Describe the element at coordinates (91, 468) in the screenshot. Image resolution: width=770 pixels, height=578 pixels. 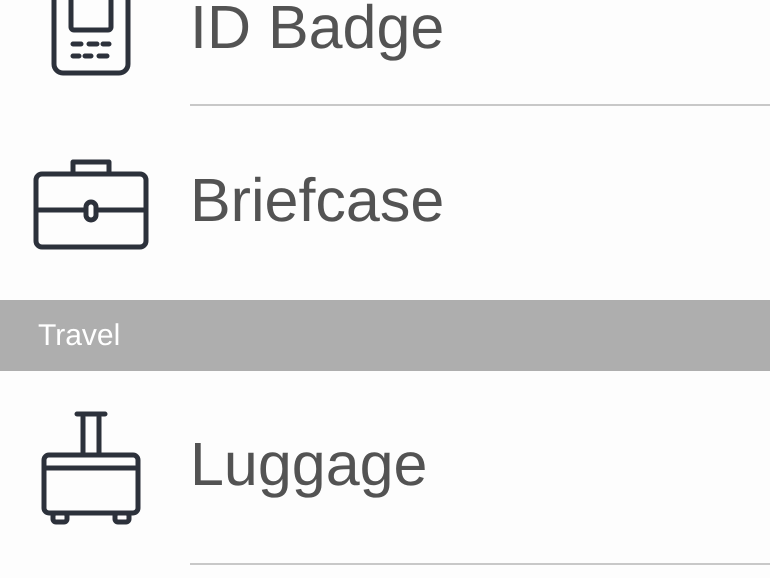
I see `luggage-icon` at that location.